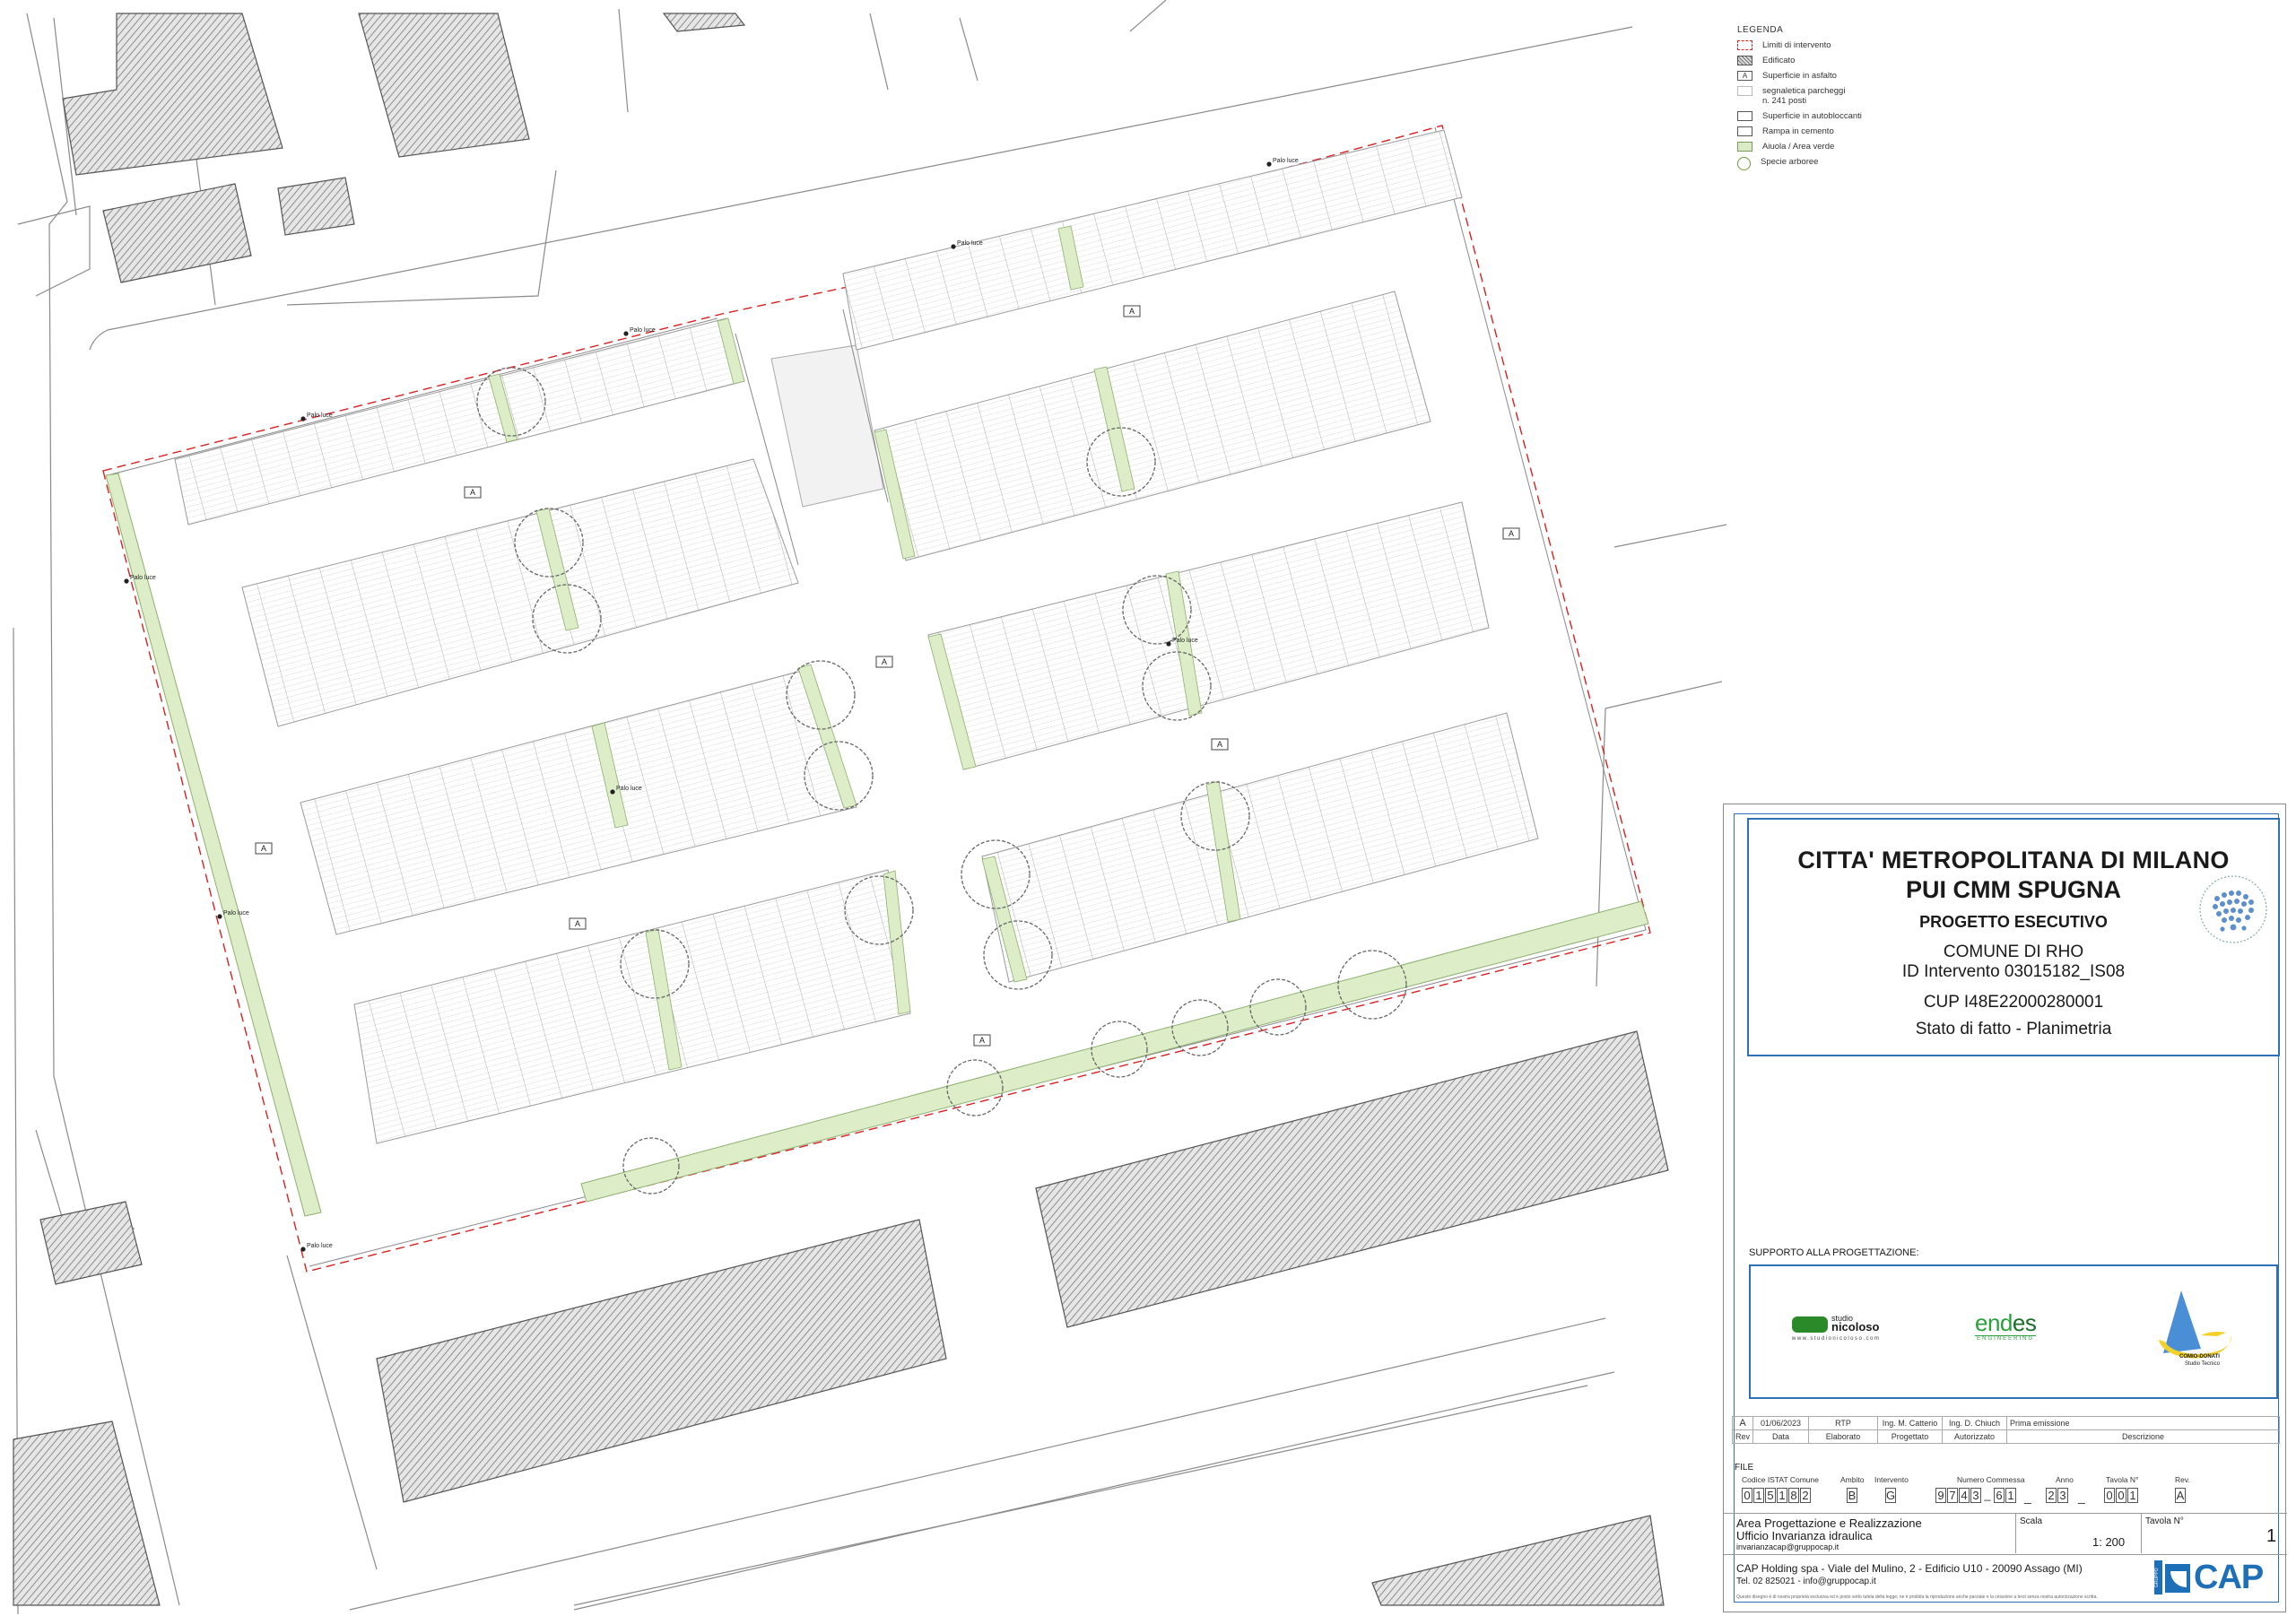 Image resolution: width=2296 pixels, height=1616 pixels. I want to click on sheet-number: 1, so click(2271, 1536).